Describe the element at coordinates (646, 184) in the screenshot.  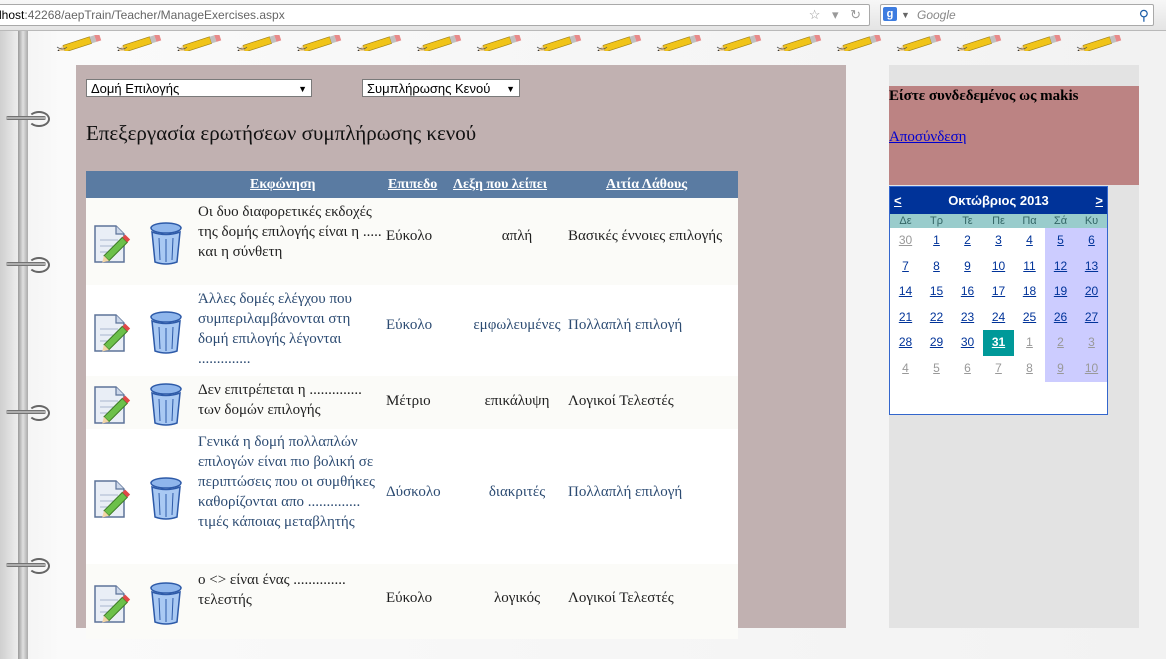
I see `header-error-cause: Αιτία Λάθους` at that location.